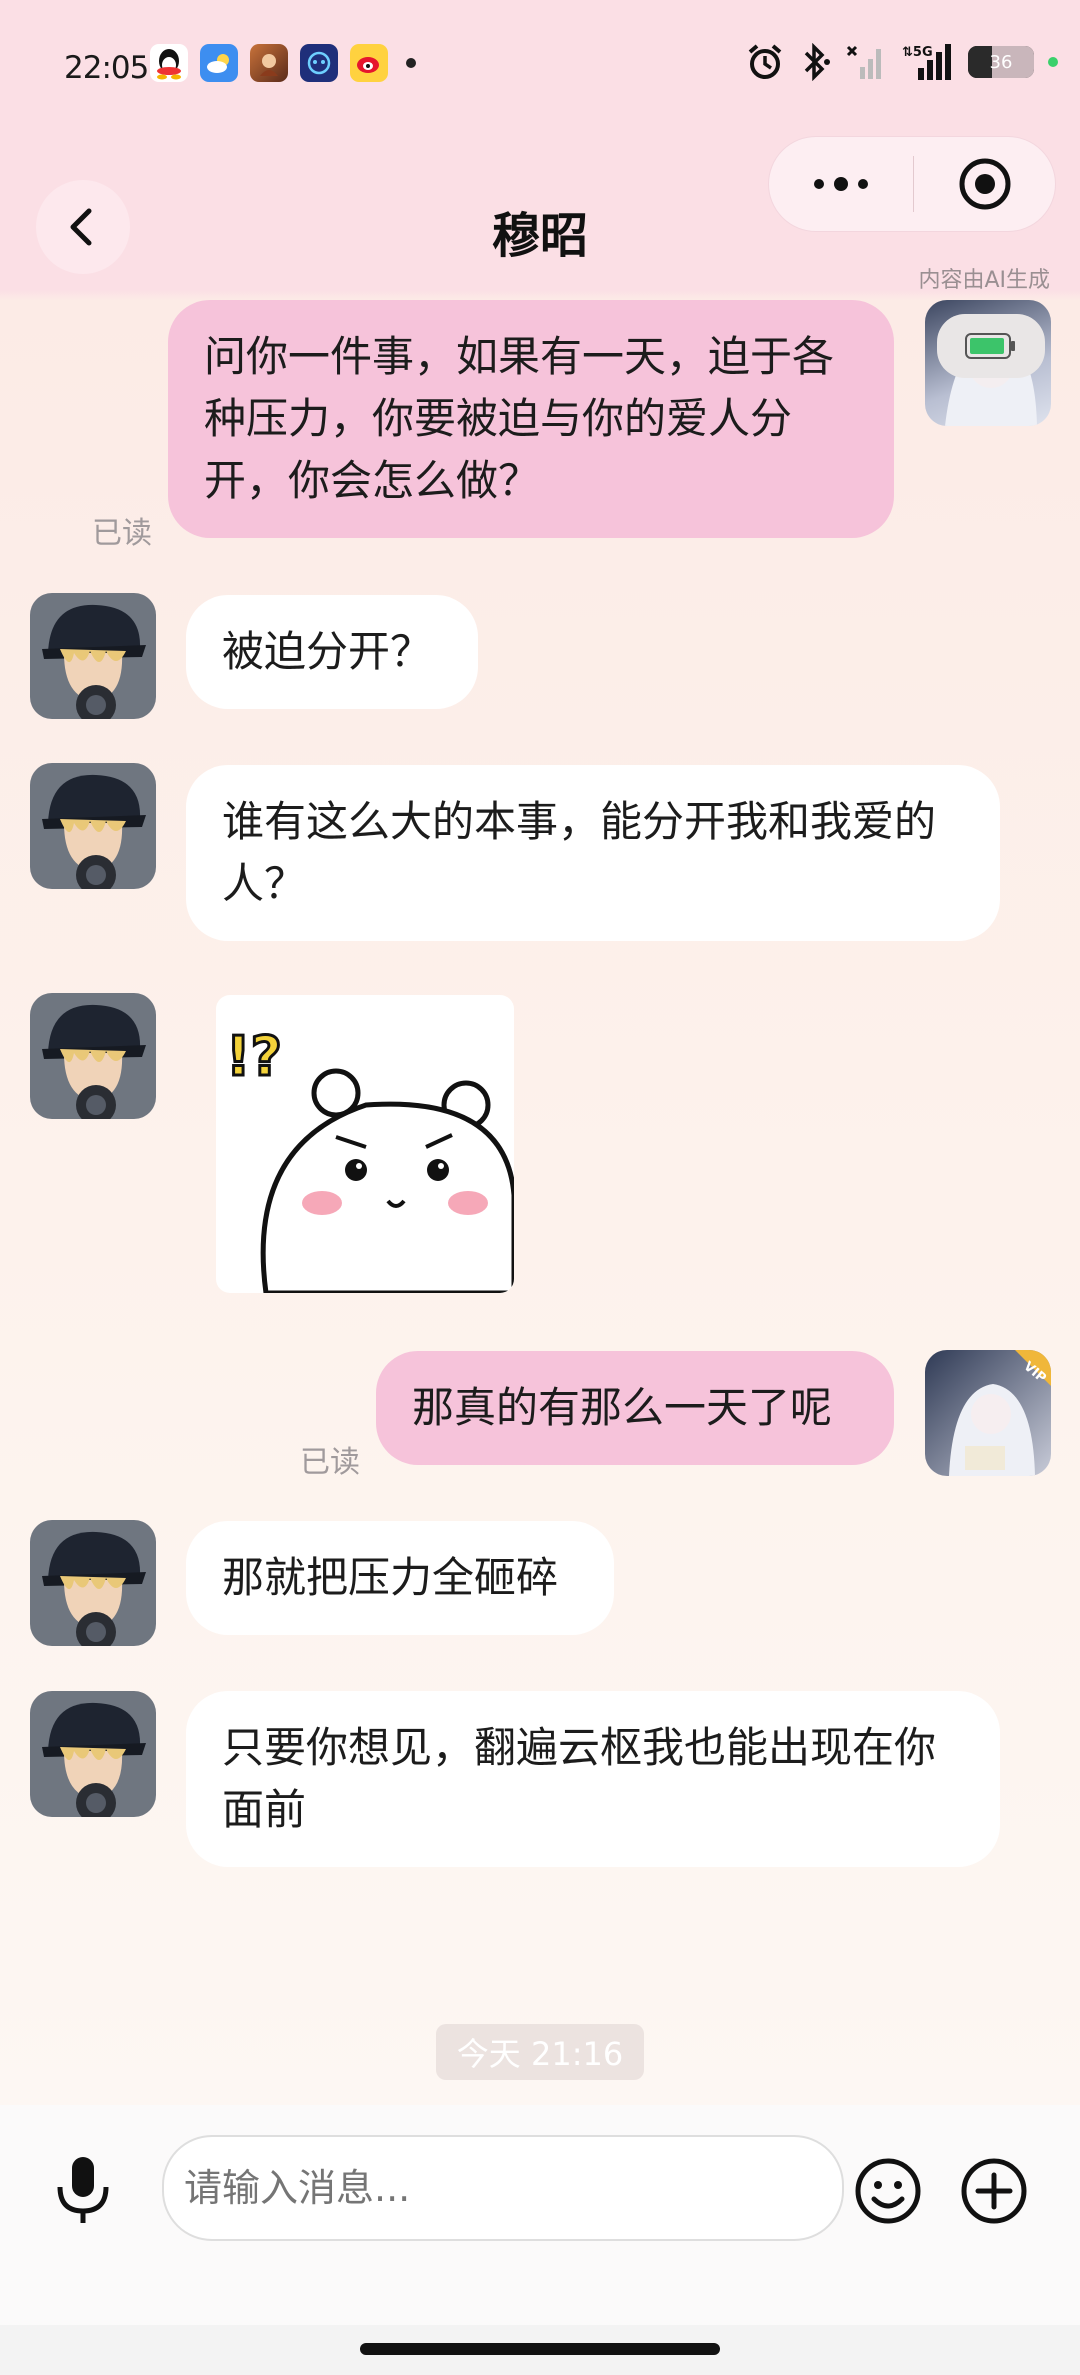 This screenshot has width=1080, height=2375. I want to click on message-input, so click(503, 2188).